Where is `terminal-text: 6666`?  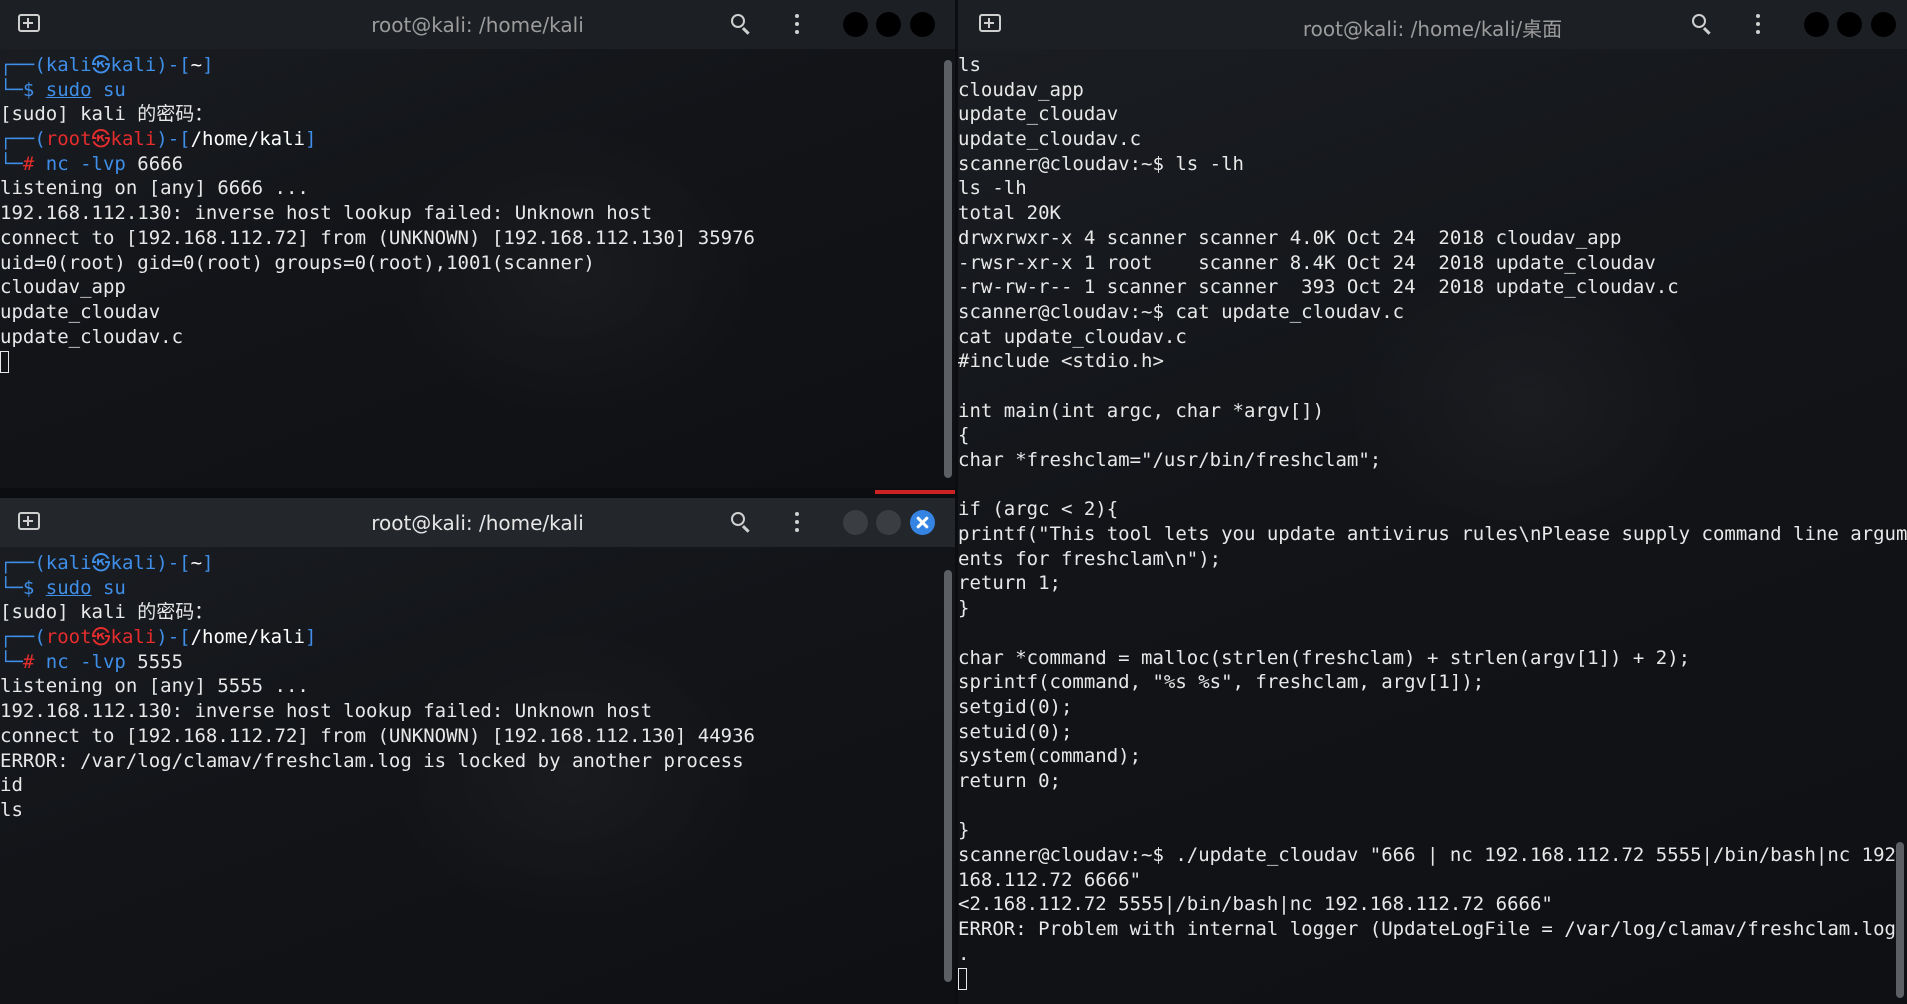
terminal-text: 6666 is located at coordinates (160, 163).